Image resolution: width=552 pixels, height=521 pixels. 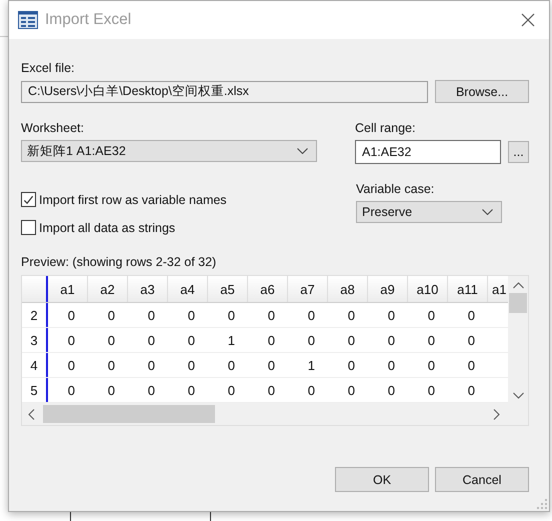 What do you see at coordinates (169, 151) in the screenshot?
I see `worksheet-dropdown: 新矩阵1 A1:AE32` at bounding box center [169, 151].